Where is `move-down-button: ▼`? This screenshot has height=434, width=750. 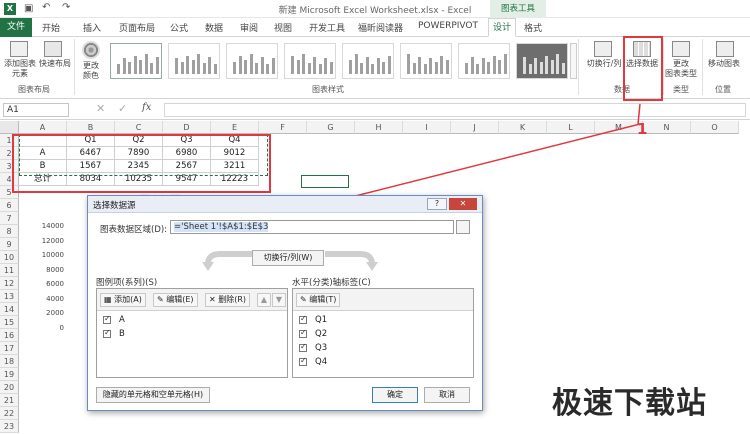 move-down-button: ▼ is located at coordinates (279, 300).